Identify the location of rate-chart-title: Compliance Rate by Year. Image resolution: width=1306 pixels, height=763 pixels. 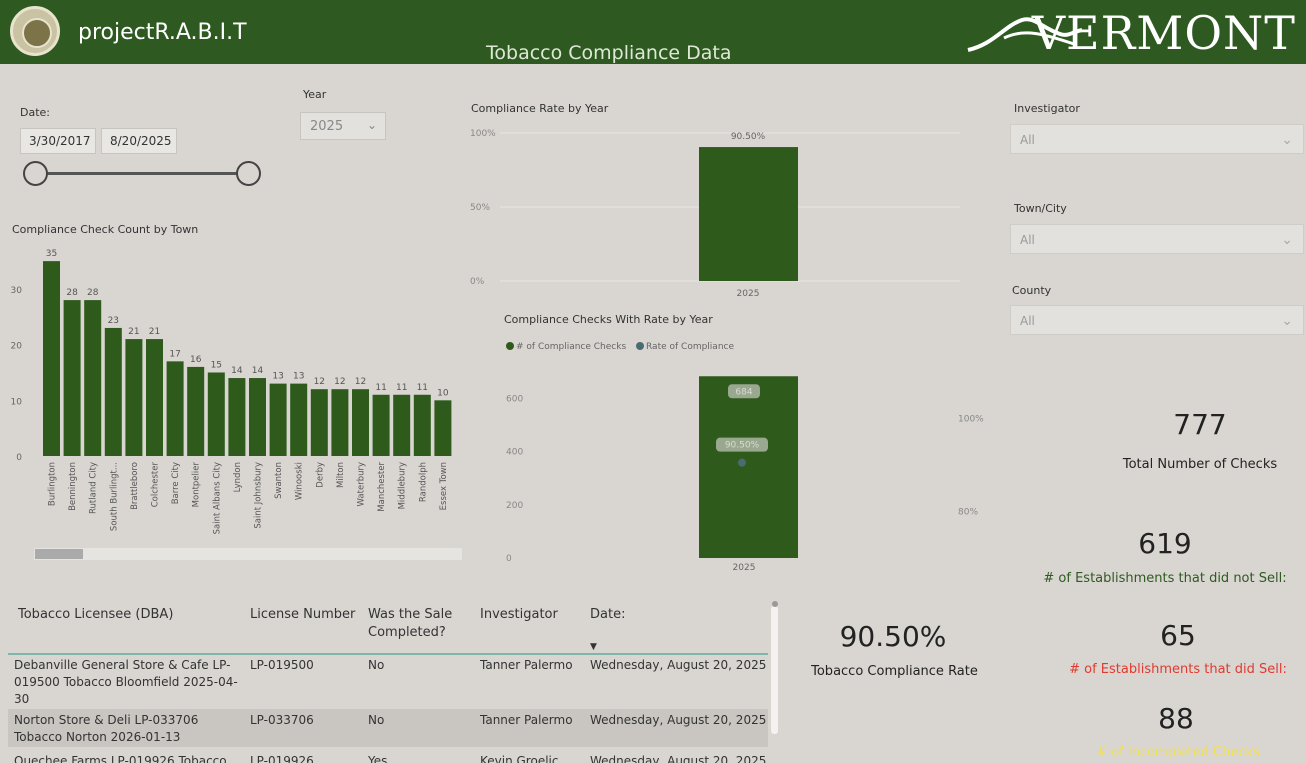
(540, 108).